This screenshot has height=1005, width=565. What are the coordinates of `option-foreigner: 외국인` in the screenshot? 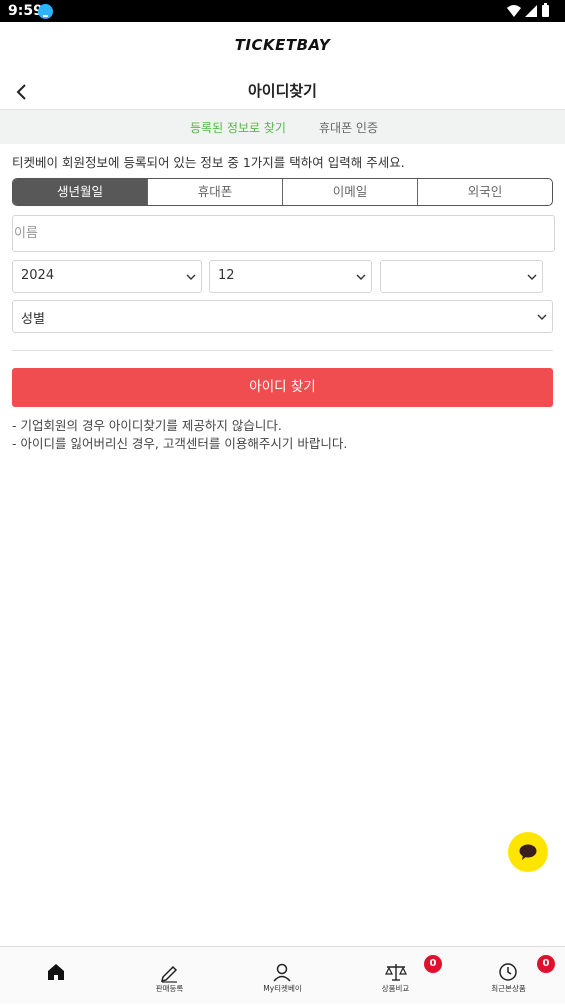 It's located at (484, 192).